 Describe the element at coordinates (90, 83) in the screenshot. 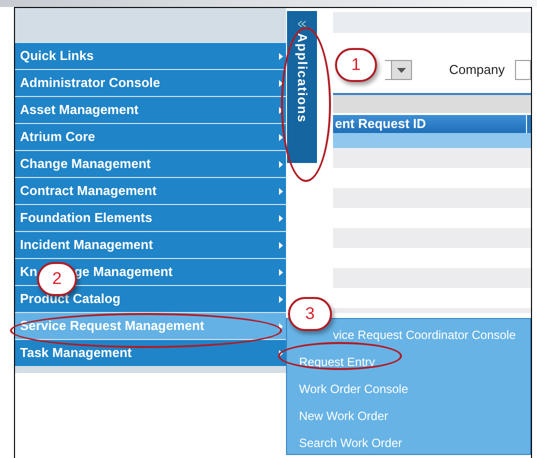

I see `menu-item-label: Administrator Console` at that location.